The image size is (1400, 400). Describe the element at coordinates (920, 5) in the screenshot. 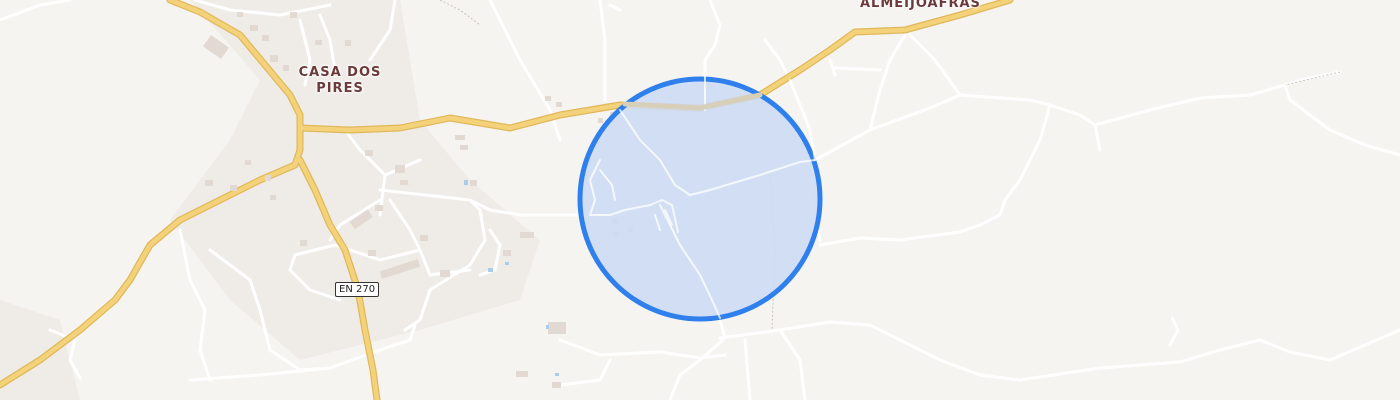

I see `place-label-almeijoafras: ALMEIJOAFRAS` at that location.